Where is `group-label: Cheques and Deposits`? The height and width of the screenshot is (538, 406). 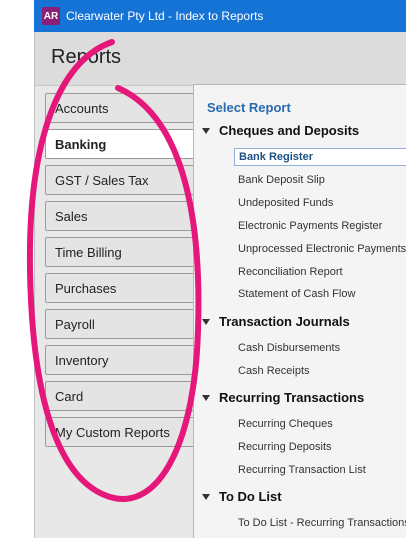 group-label: Cheques and Deposits is located at coordinates (289, 130).